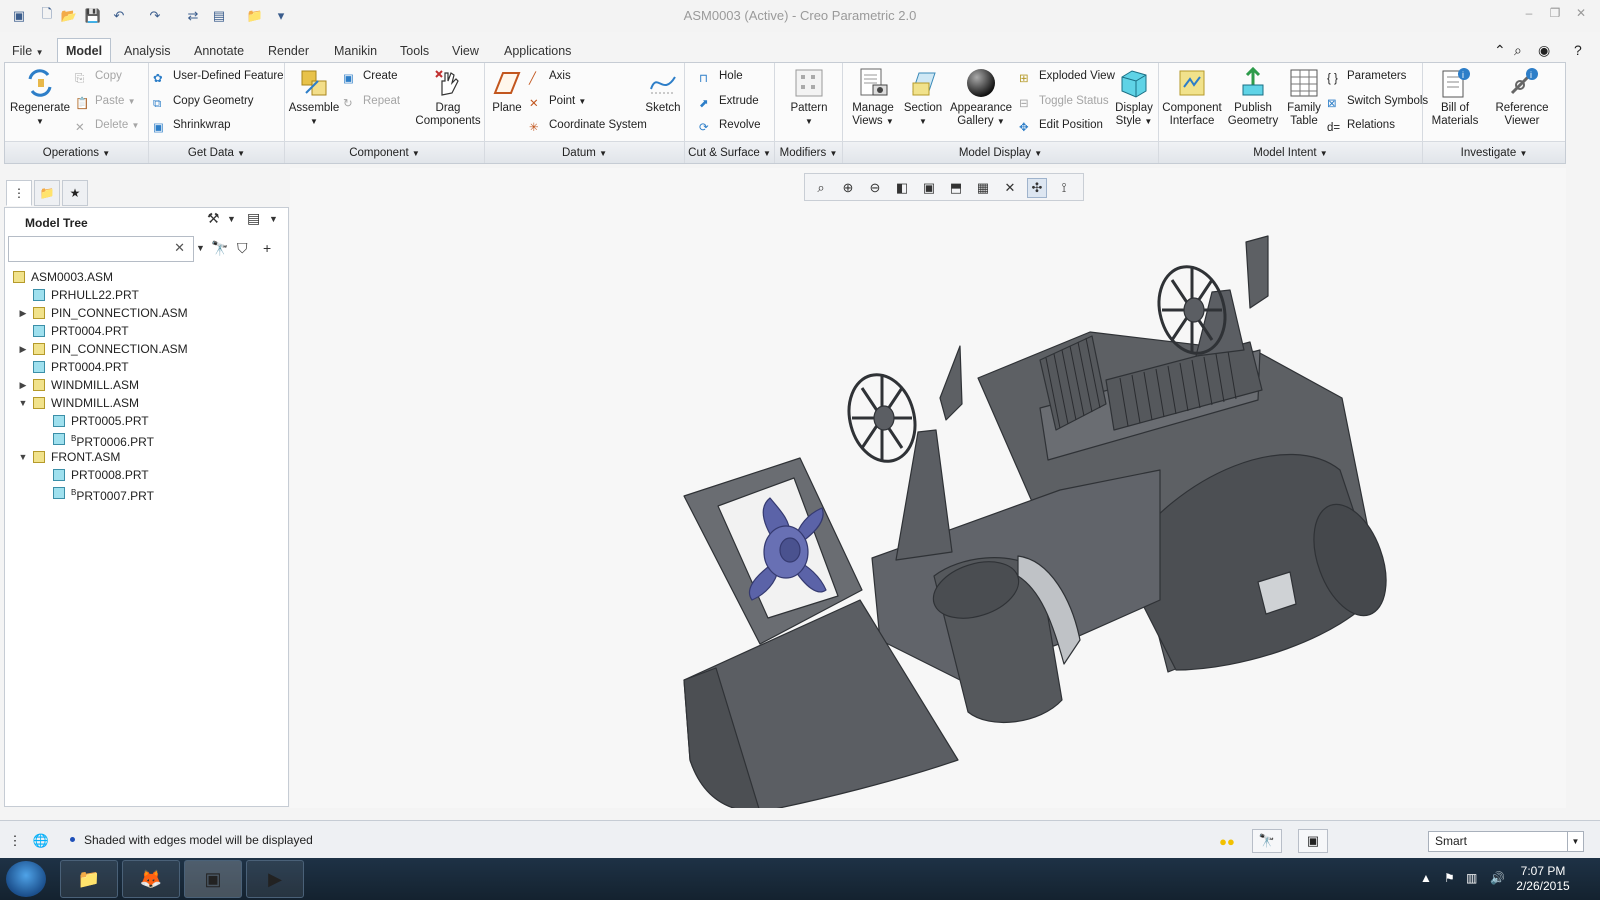 The height and width of the screenshot is (900, 1600). What do you see at coordinates (537, 51) in the screenshot?
I see `tab-applications: Applications` at bounding box center [537, 51].